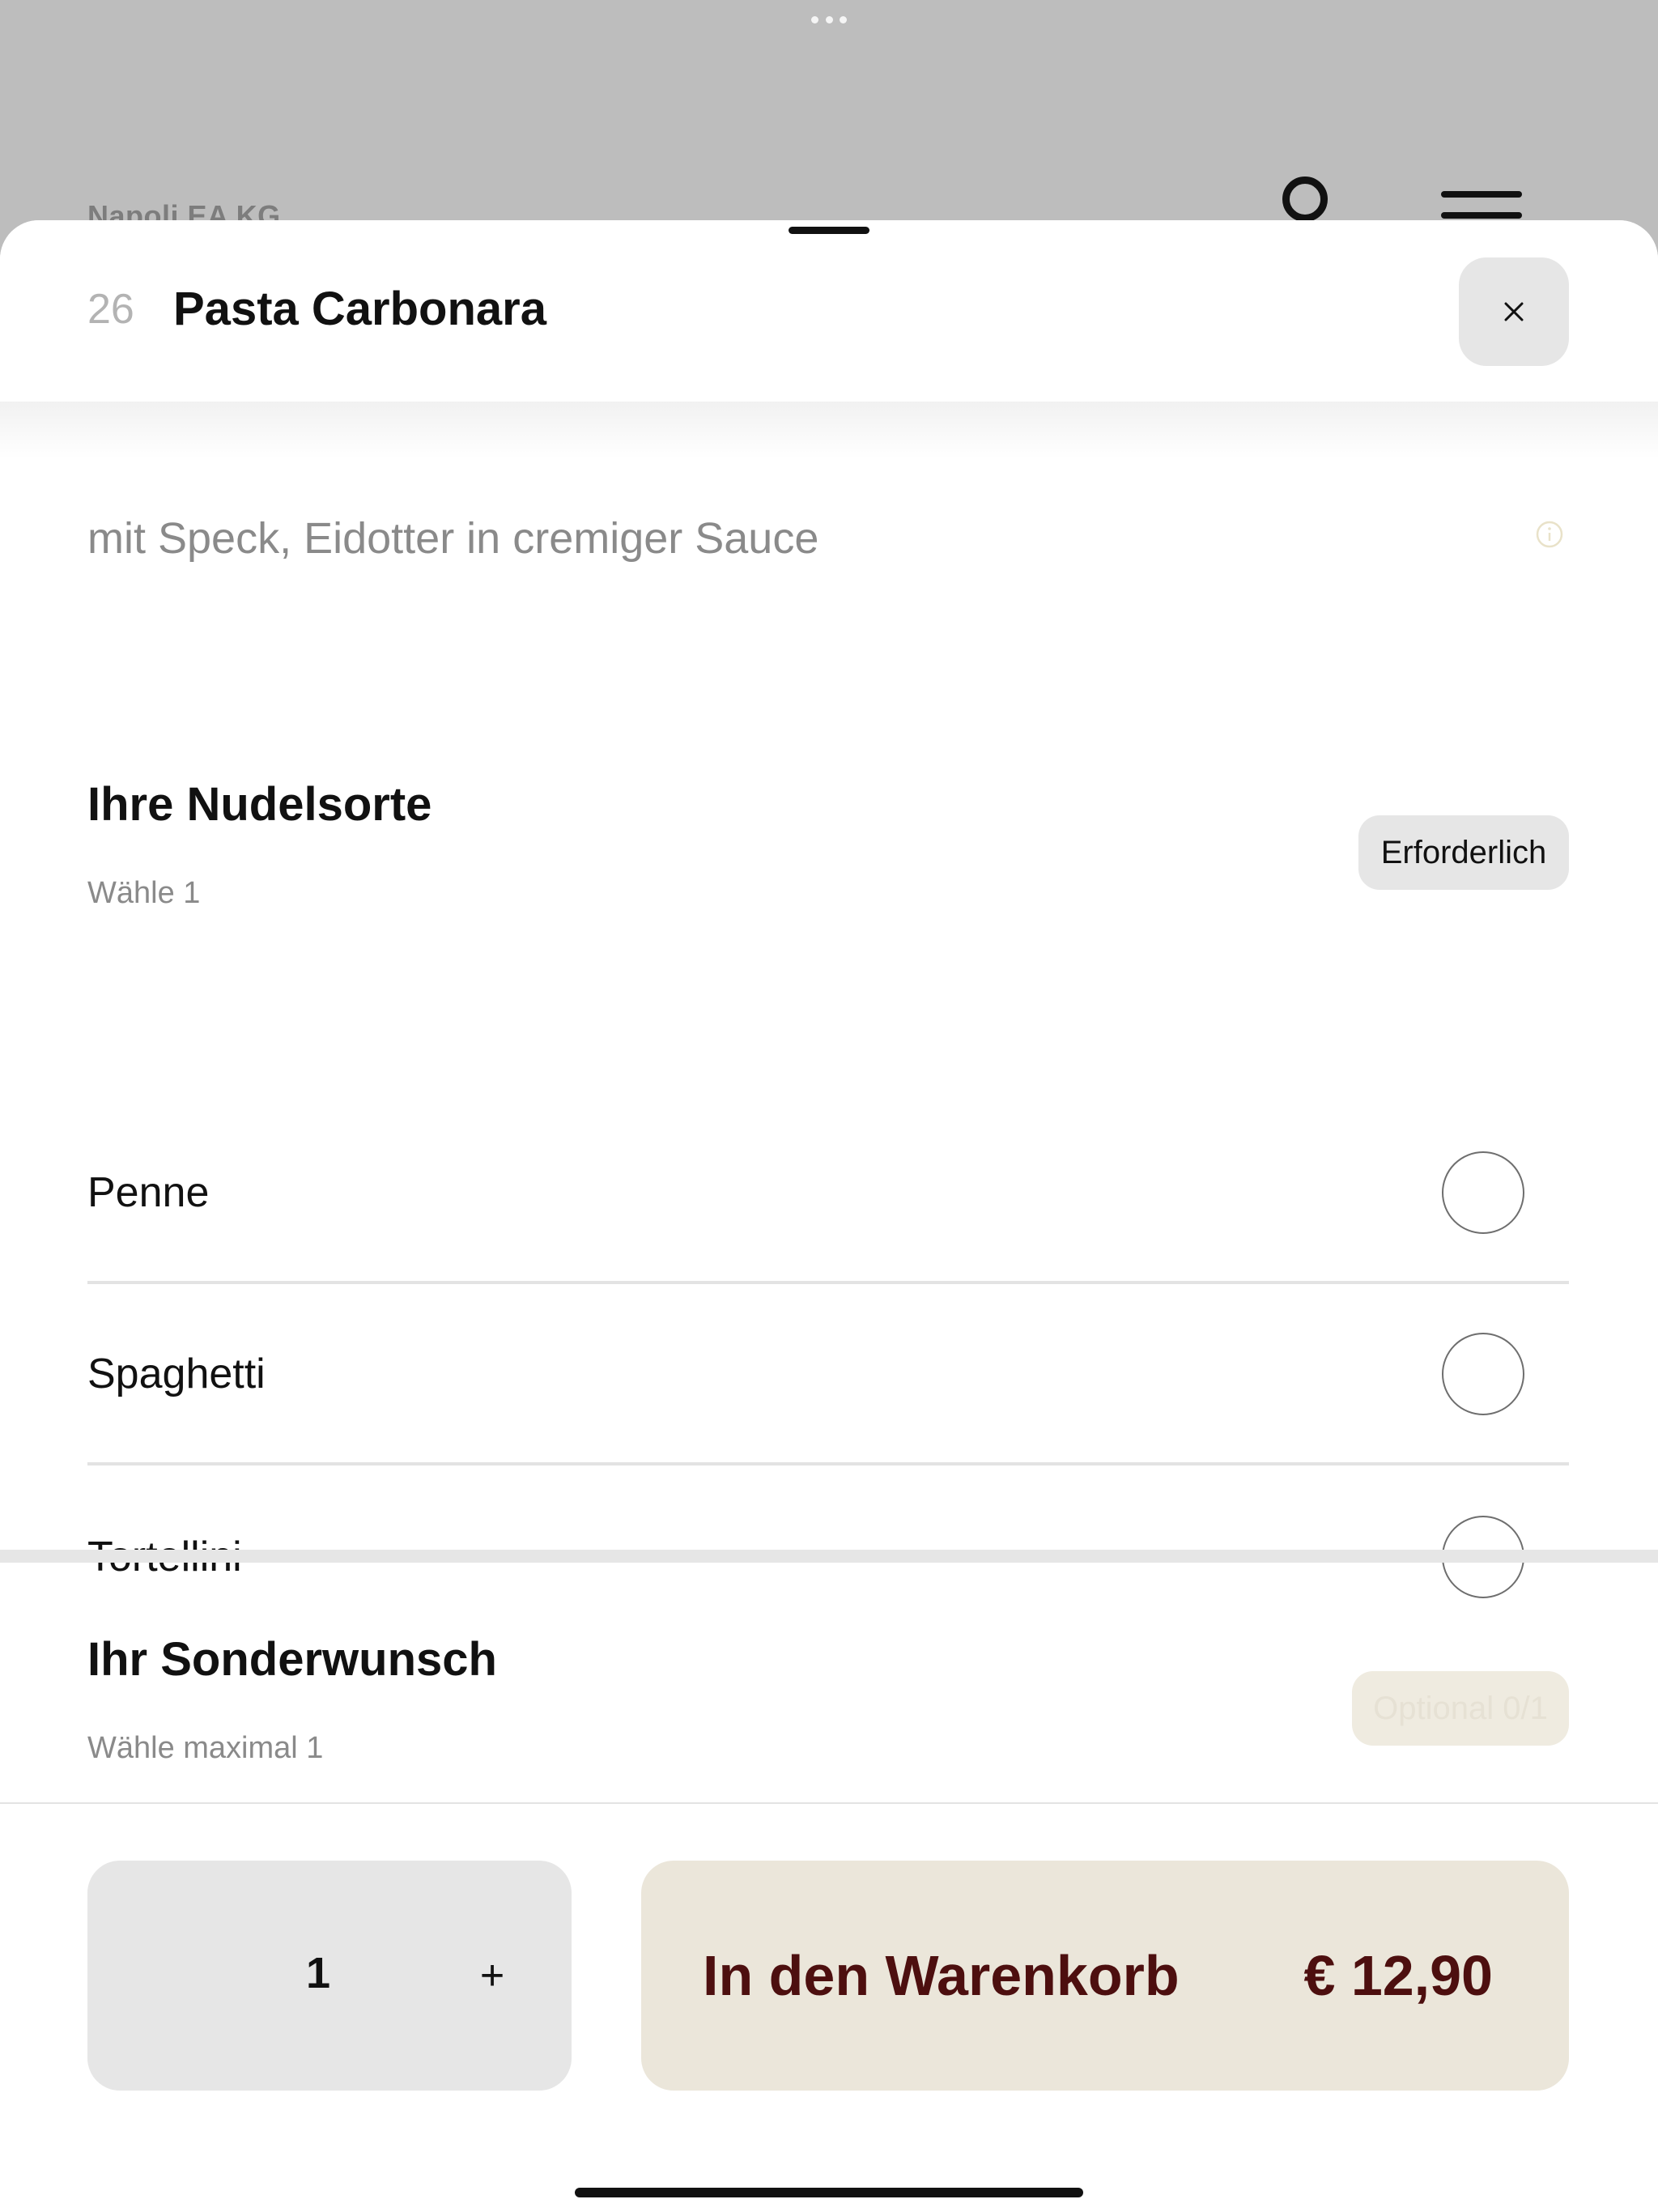  What do you see at coordinates (1463, 852) in the screenshot?
I see `required-badge: Erforderlich` at bounding box center [1463, 852].